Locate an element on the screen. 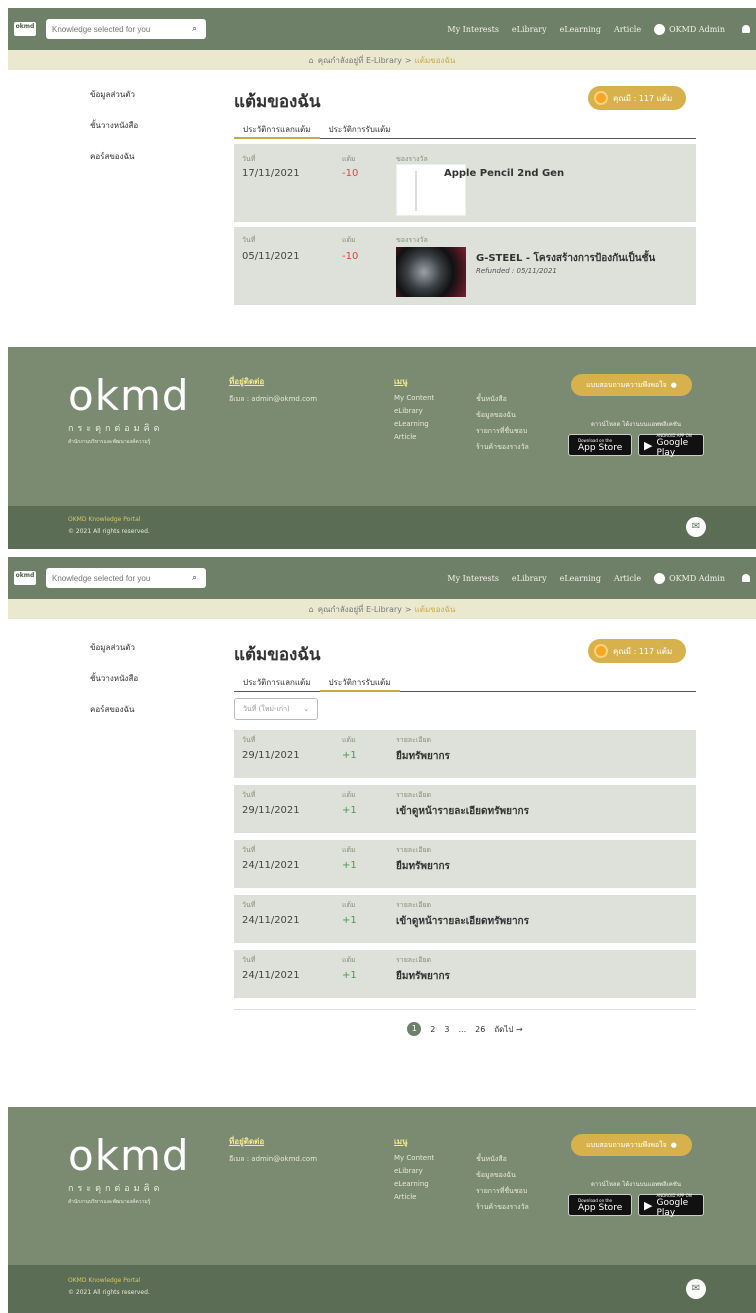 This screenshot has height=1313, width=756. sort-select: วันที่ (ใหม่-เก่า) ⌄ is located at coordinates (276, 709).